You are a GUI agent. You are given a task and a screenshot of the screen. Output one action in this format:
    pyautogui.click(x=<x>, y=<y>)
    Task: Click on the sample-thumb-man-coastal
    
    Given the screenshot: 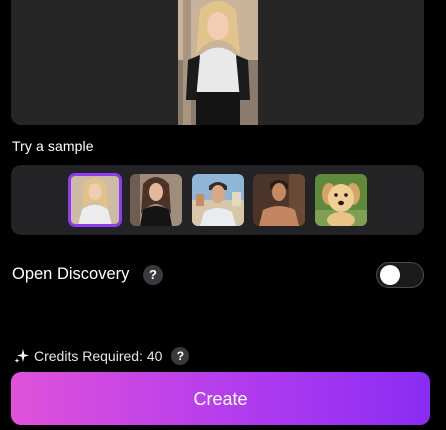 What is the action you would take?
    pyautogui.click(x=218, y=200)
    